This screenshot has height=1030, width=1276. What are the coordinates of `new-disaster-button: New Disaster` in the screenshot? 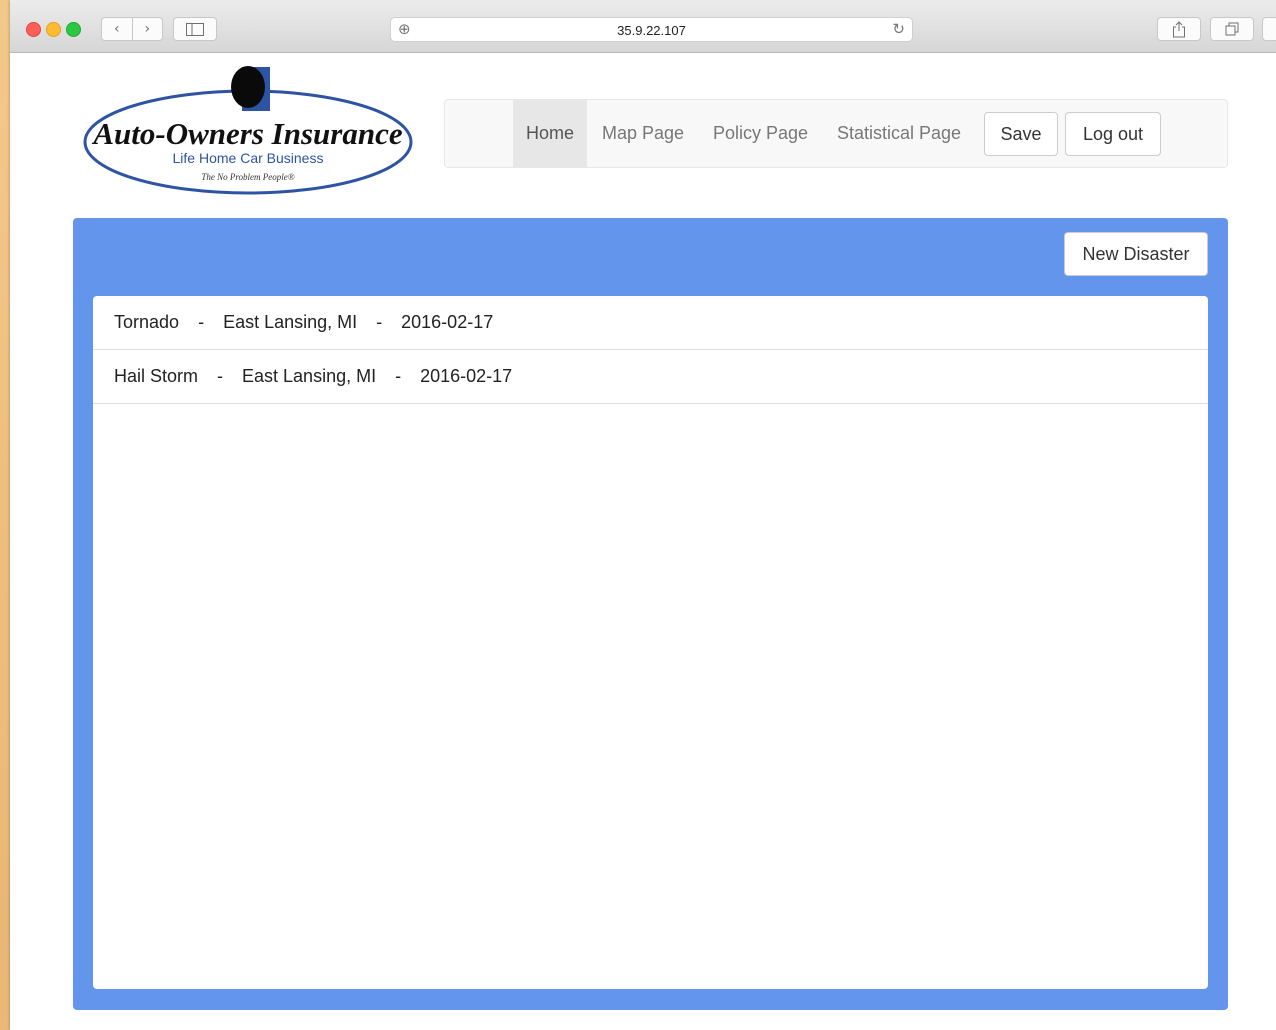 It's located at (1136, 254).